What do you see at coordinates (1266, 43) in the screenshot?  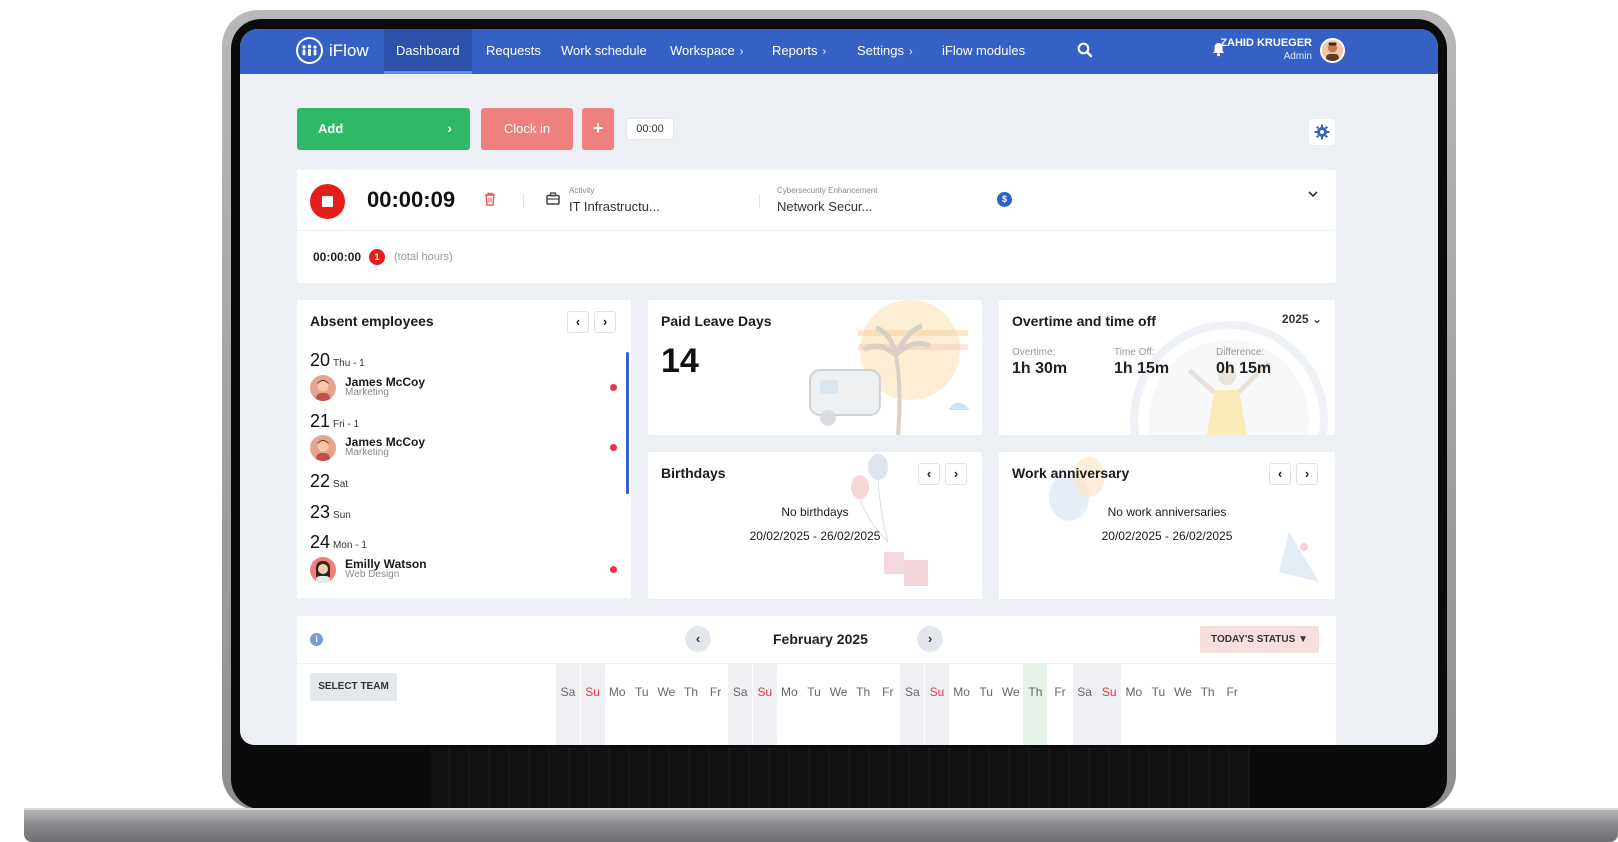 I see `user-name: ZAHID KRUEGER` at bounding box center [1266, 43].